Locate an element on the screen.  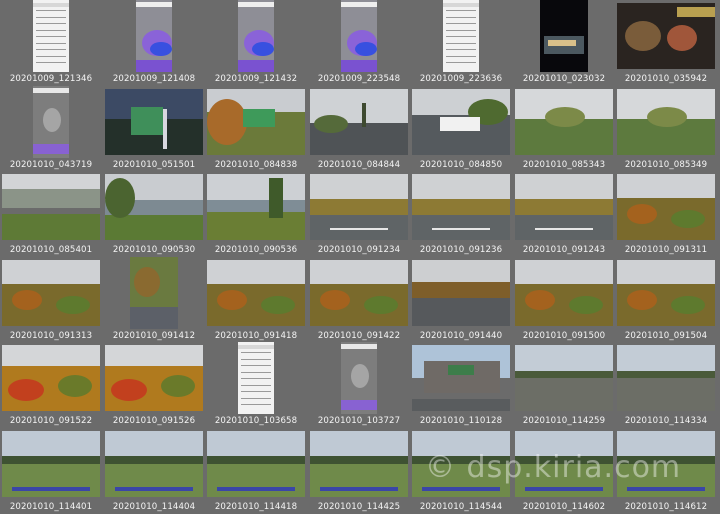
thumbnail-item: 20201010_091311 is located at coordinates (666, 214).